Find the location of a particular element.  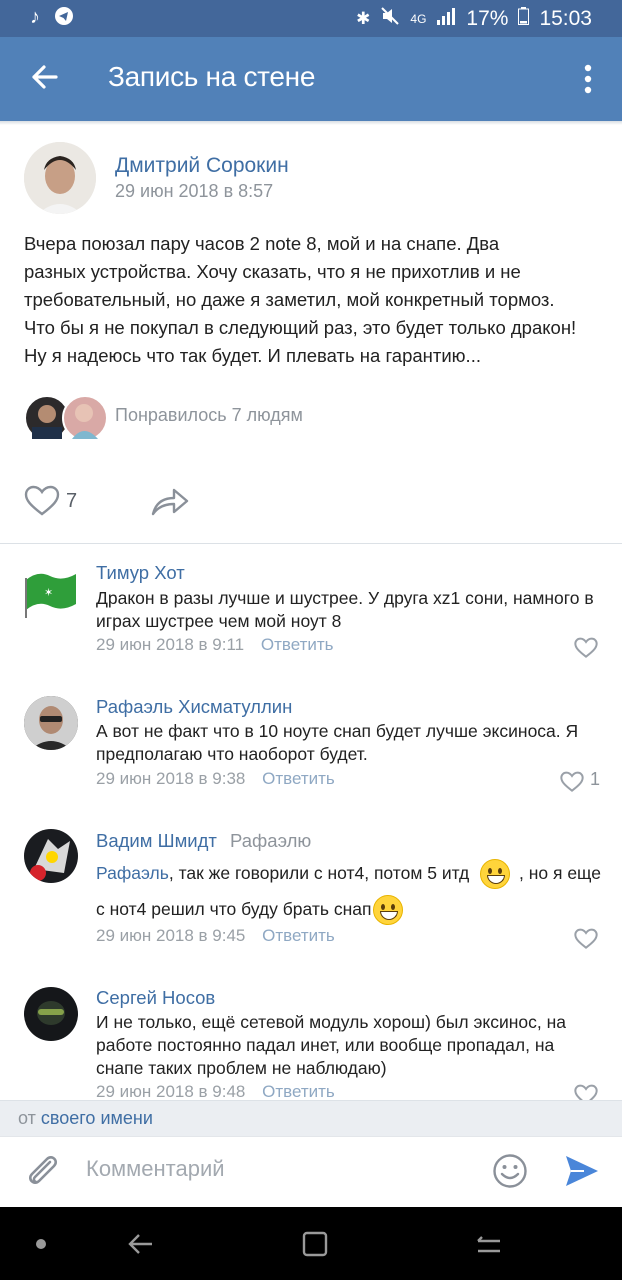

comment-date: 29 июн 2018 в 9:38 is located at coordinates (171, 778).